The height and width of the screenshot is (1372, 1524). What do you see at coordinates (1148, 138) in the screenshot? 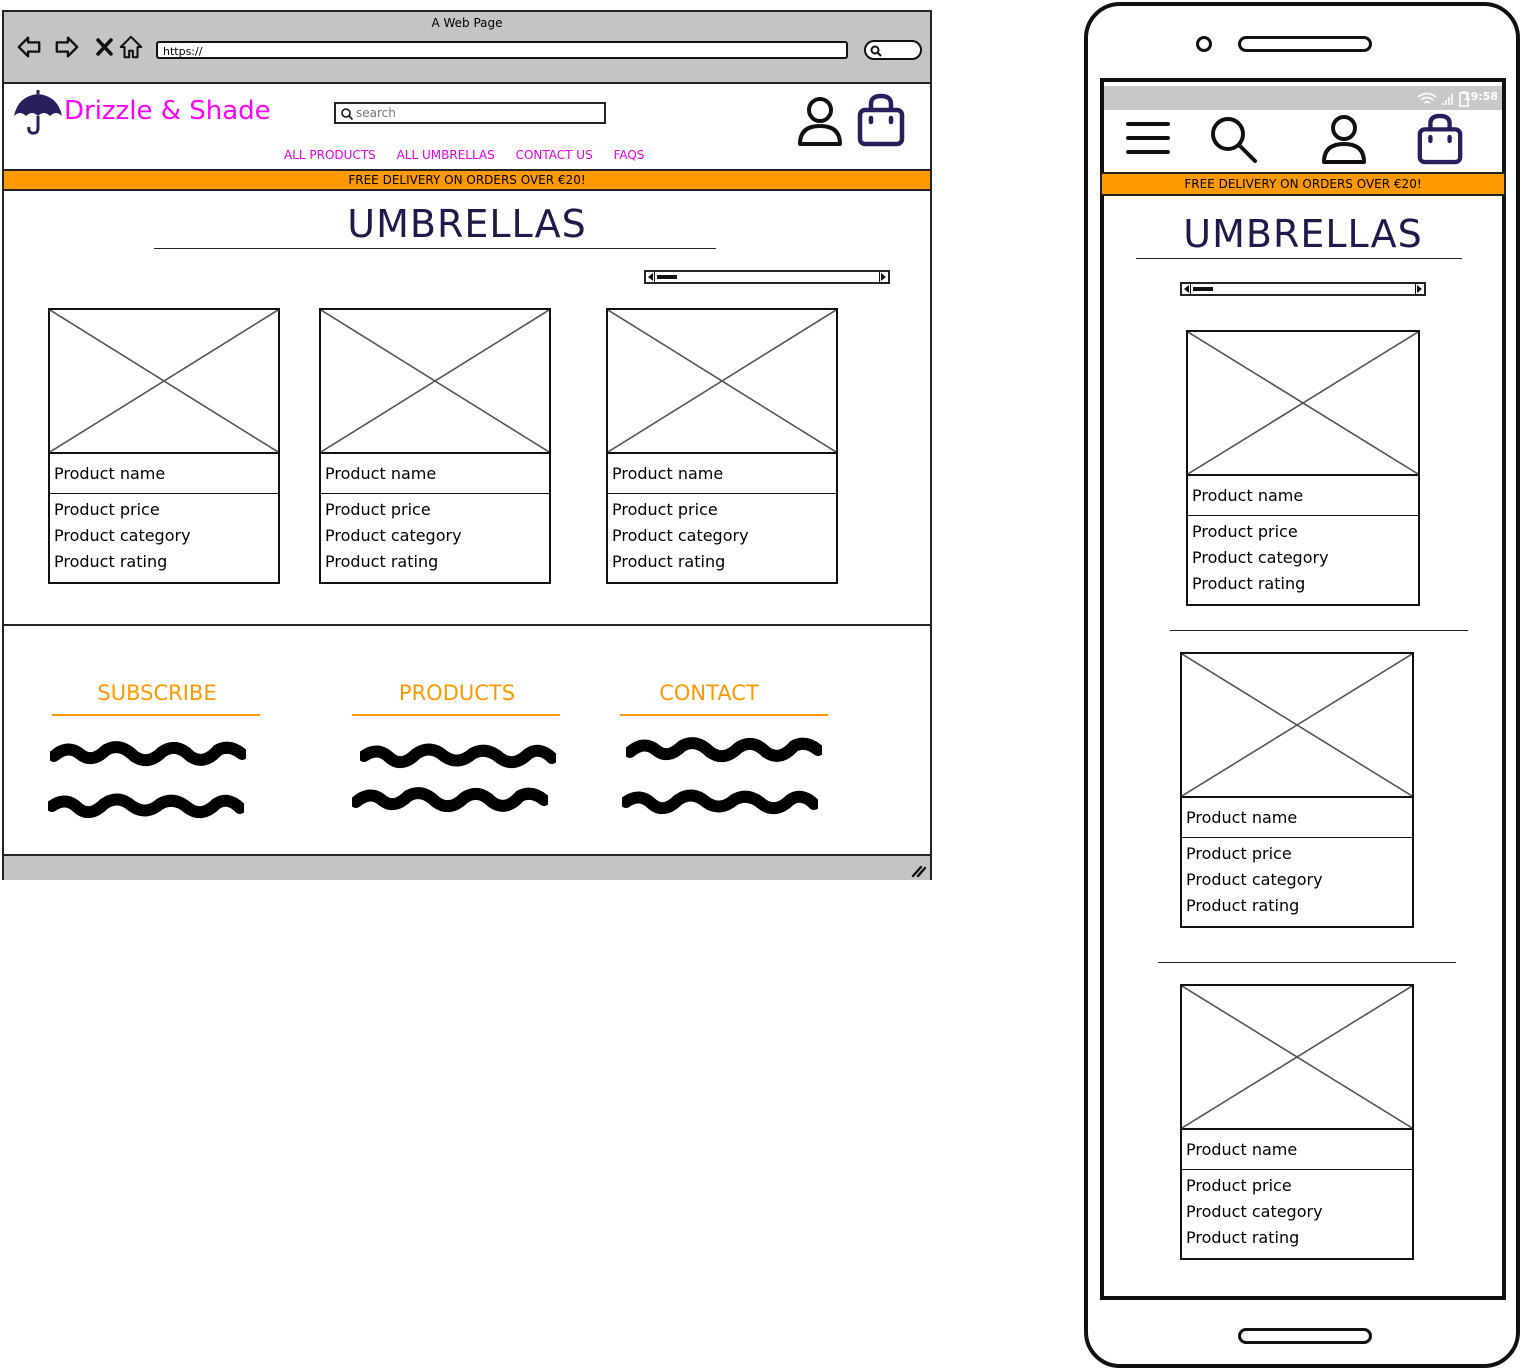
I see `hamburger-menu-icon` at bounding box center [1148, 138].